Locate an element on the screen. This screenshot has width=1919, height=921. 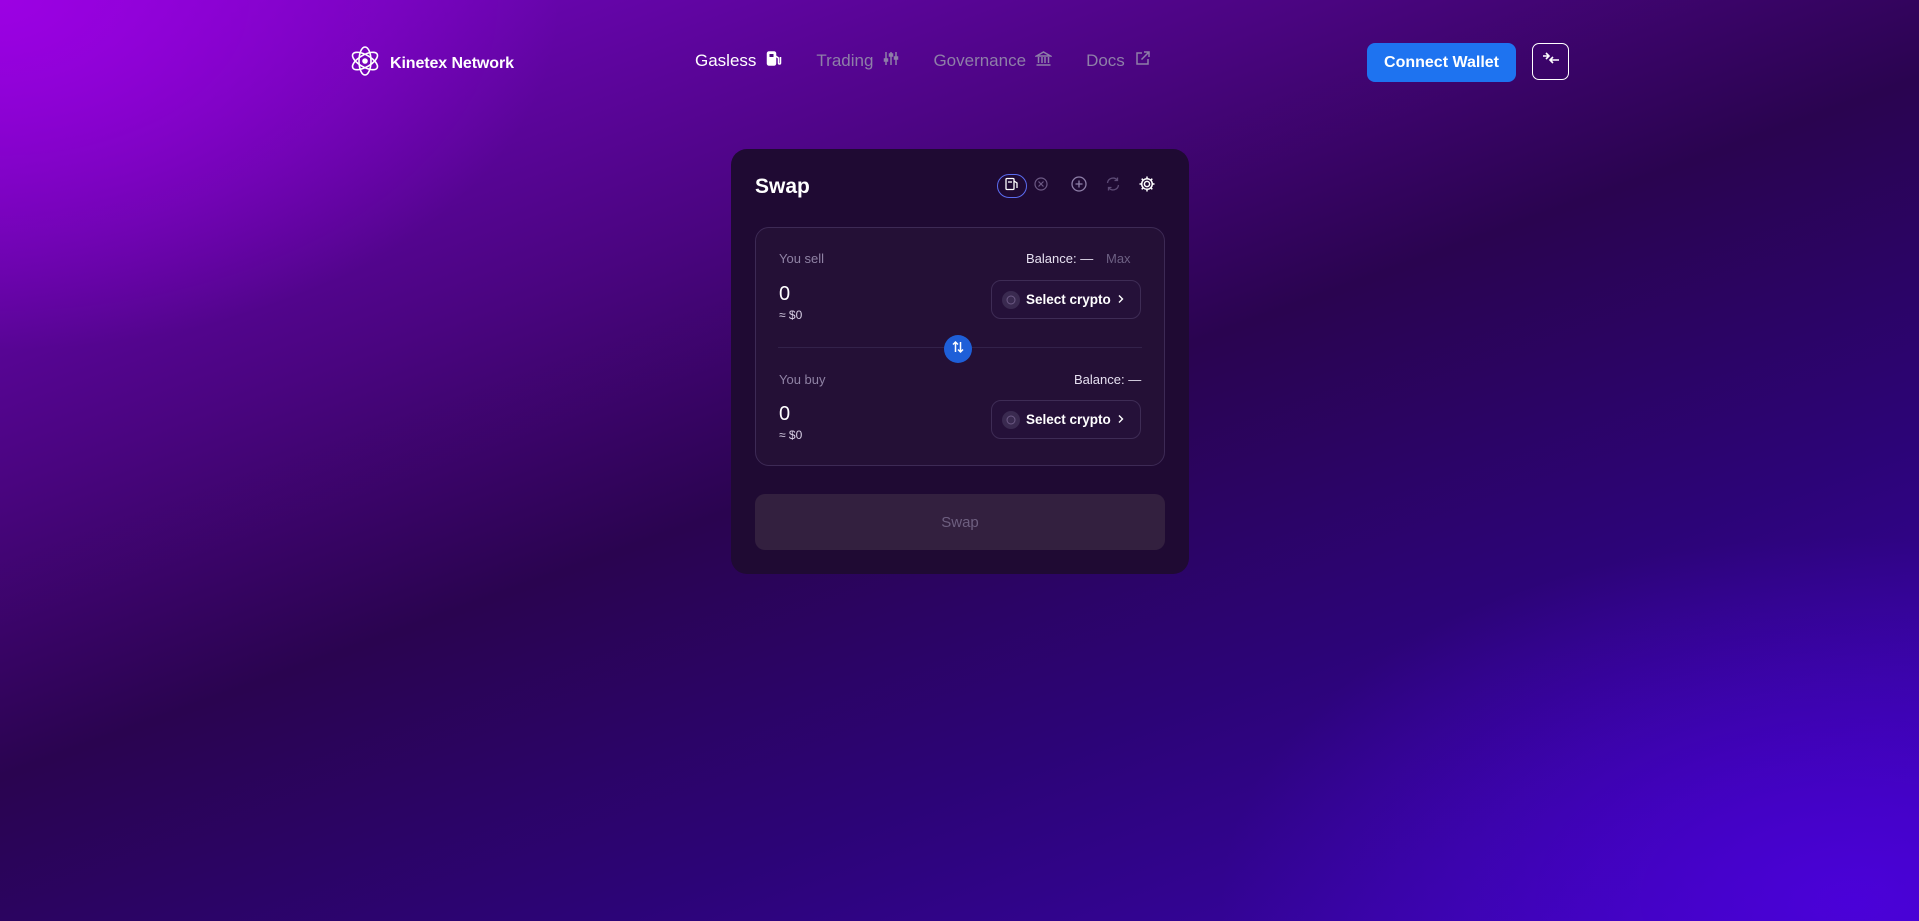
external-link-icon is located at coordinates (1142, 61).